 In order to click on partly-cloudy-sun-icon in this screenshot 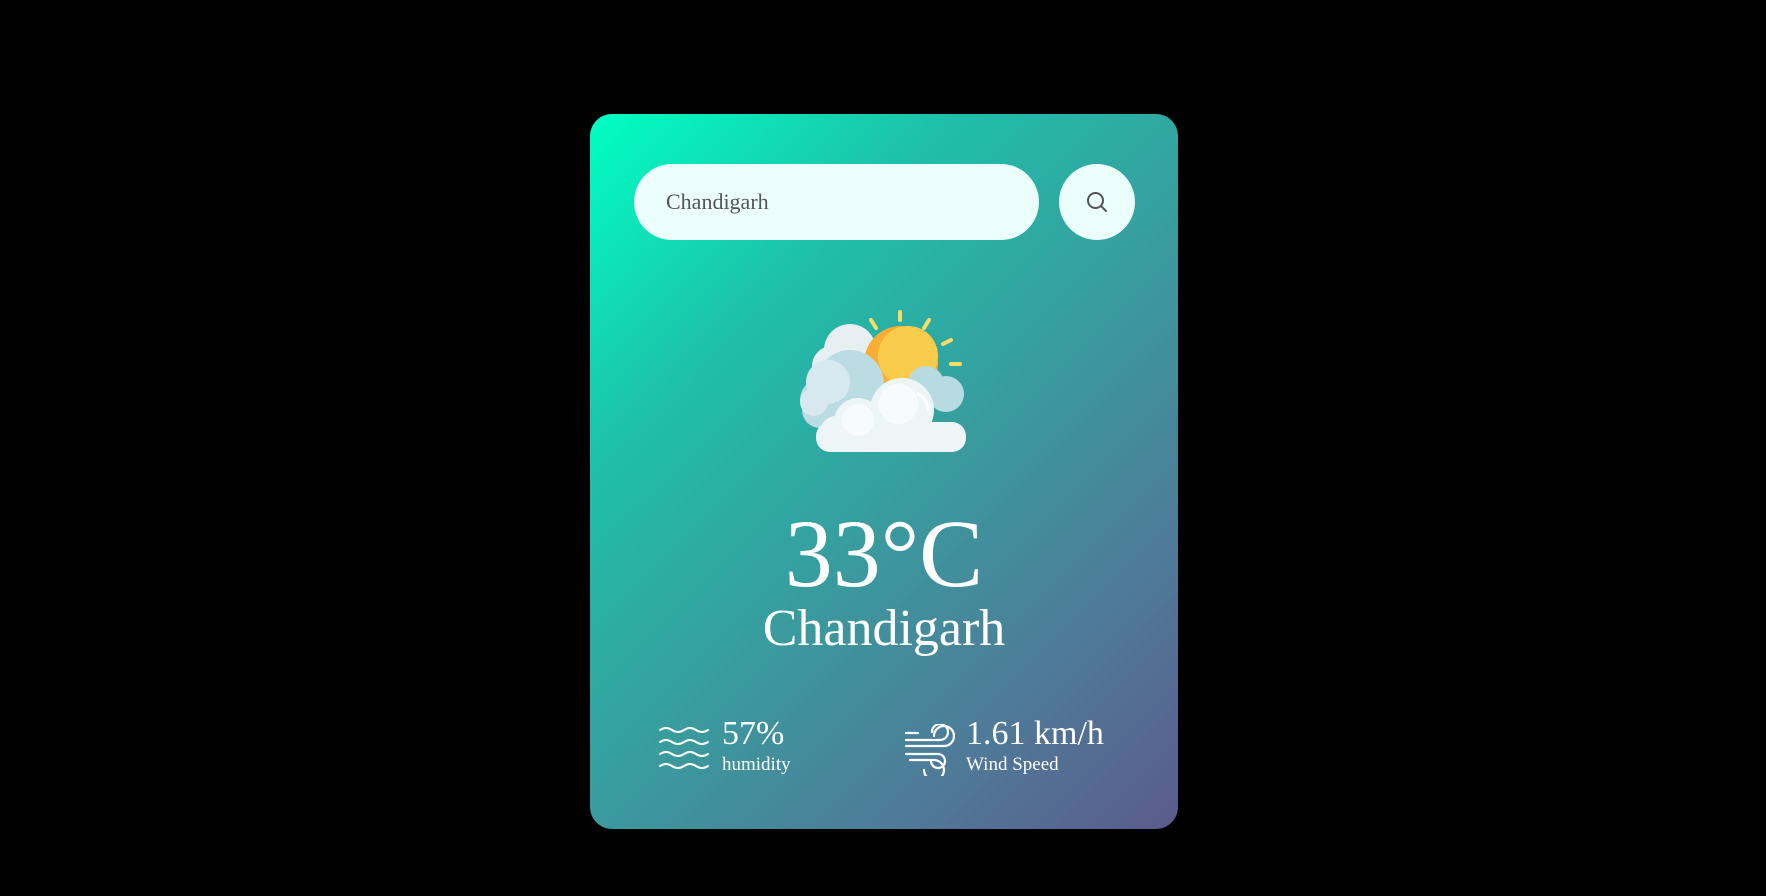, I will do `click(884, 379)`.